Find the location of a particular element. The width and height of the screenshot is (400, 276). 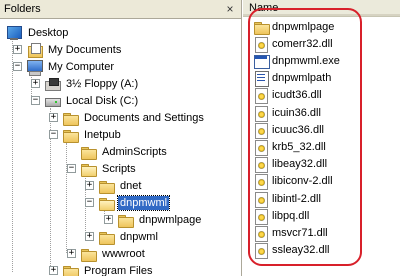

tree-node-dnet: dnet is located at coordinates (120, 186).